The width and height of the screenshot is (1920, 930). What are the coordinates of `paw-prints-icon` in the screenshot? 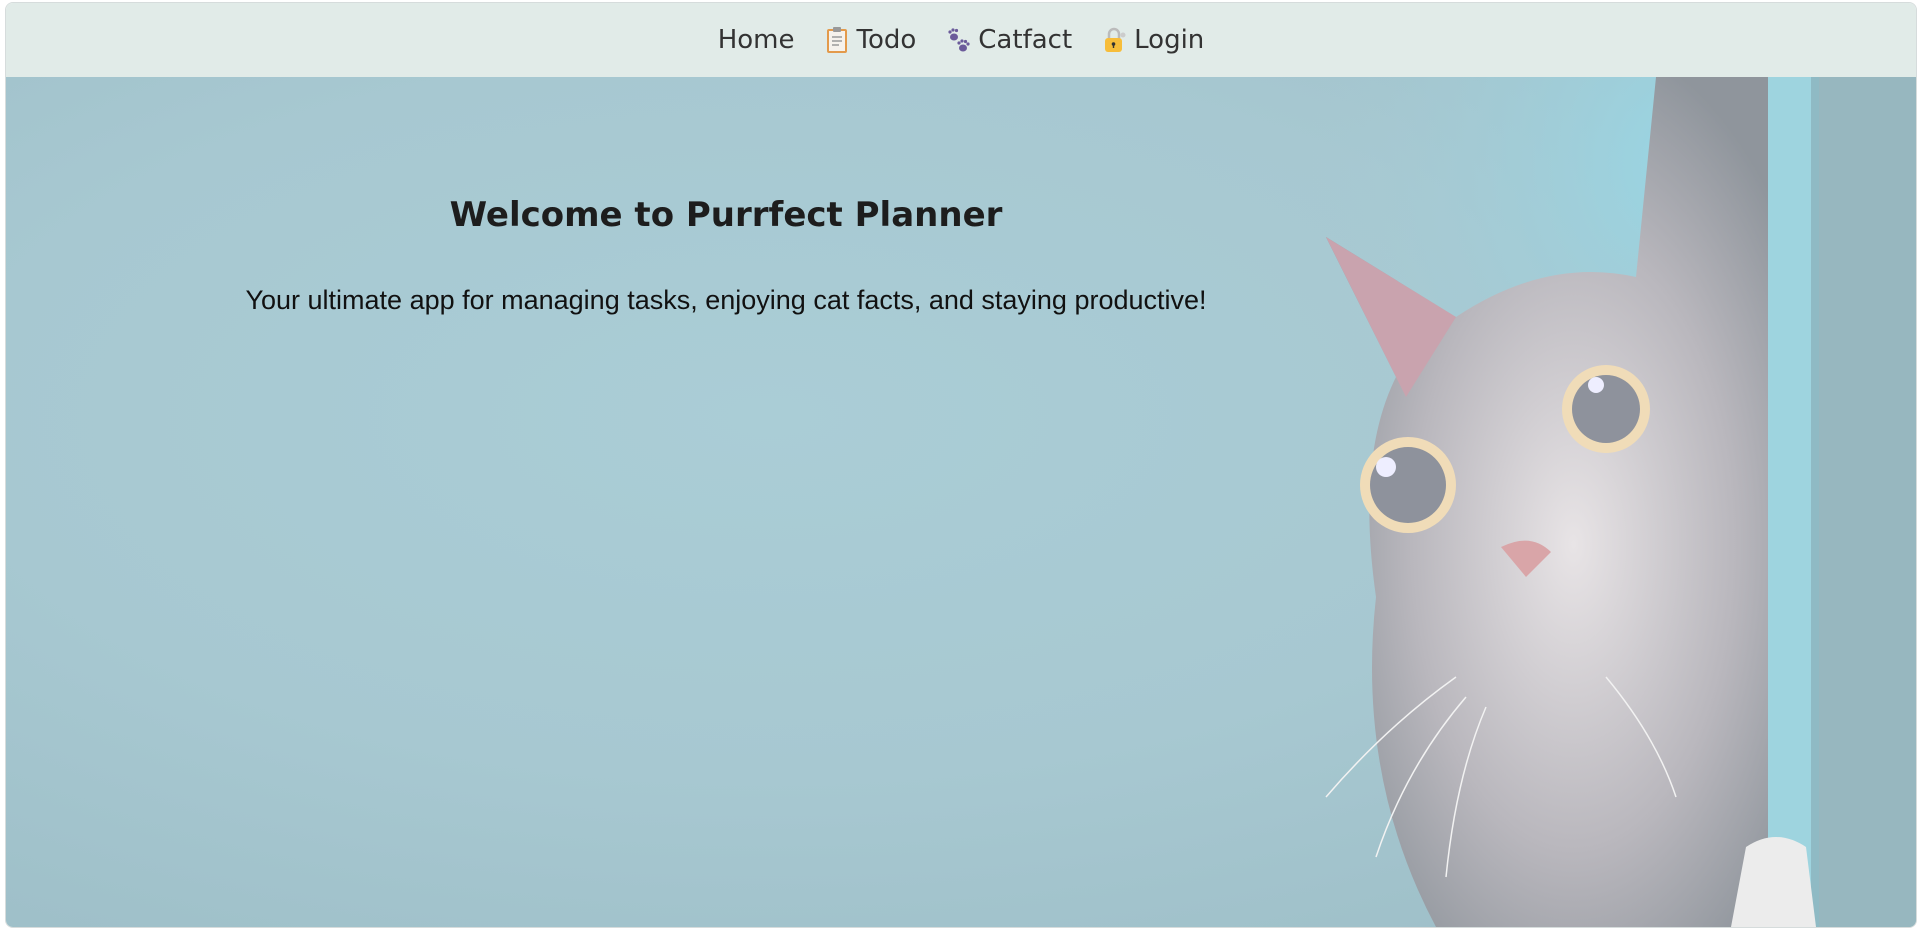 It's located at (959, 40).